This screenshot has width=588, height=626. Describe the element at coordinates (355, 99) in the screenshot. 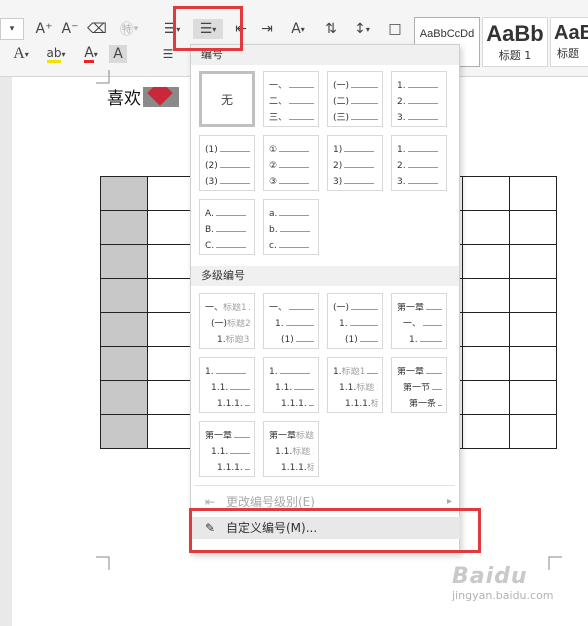

I see `numbering-style-tile: (一) (二) (三)` at that location.